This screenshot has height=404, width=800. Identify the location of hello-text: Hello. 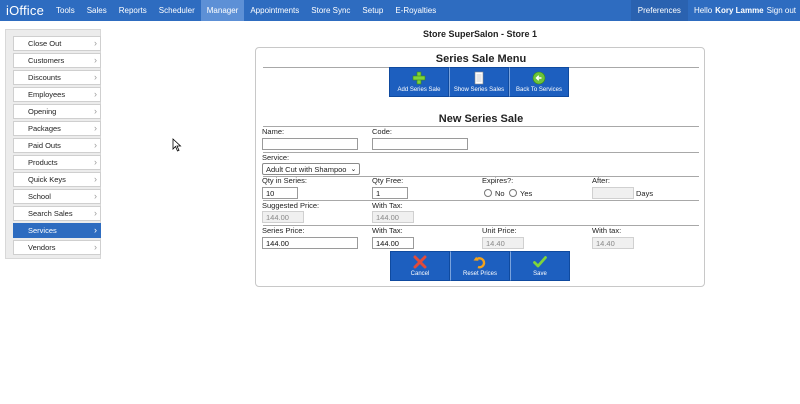
(703, 10).